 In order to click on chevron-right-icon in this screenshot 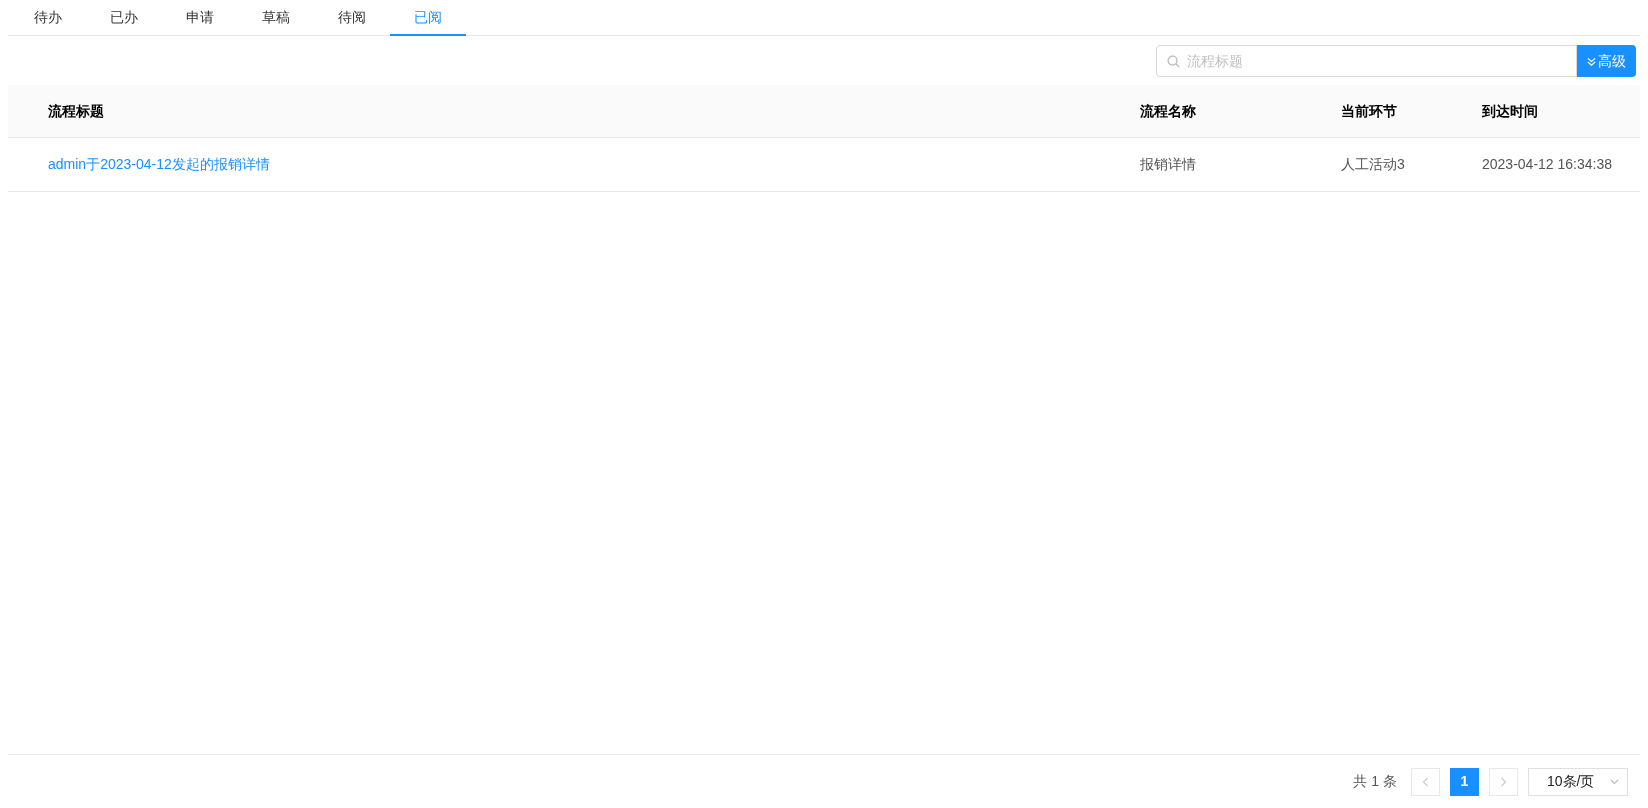, I will do `click(1503, 781)`.